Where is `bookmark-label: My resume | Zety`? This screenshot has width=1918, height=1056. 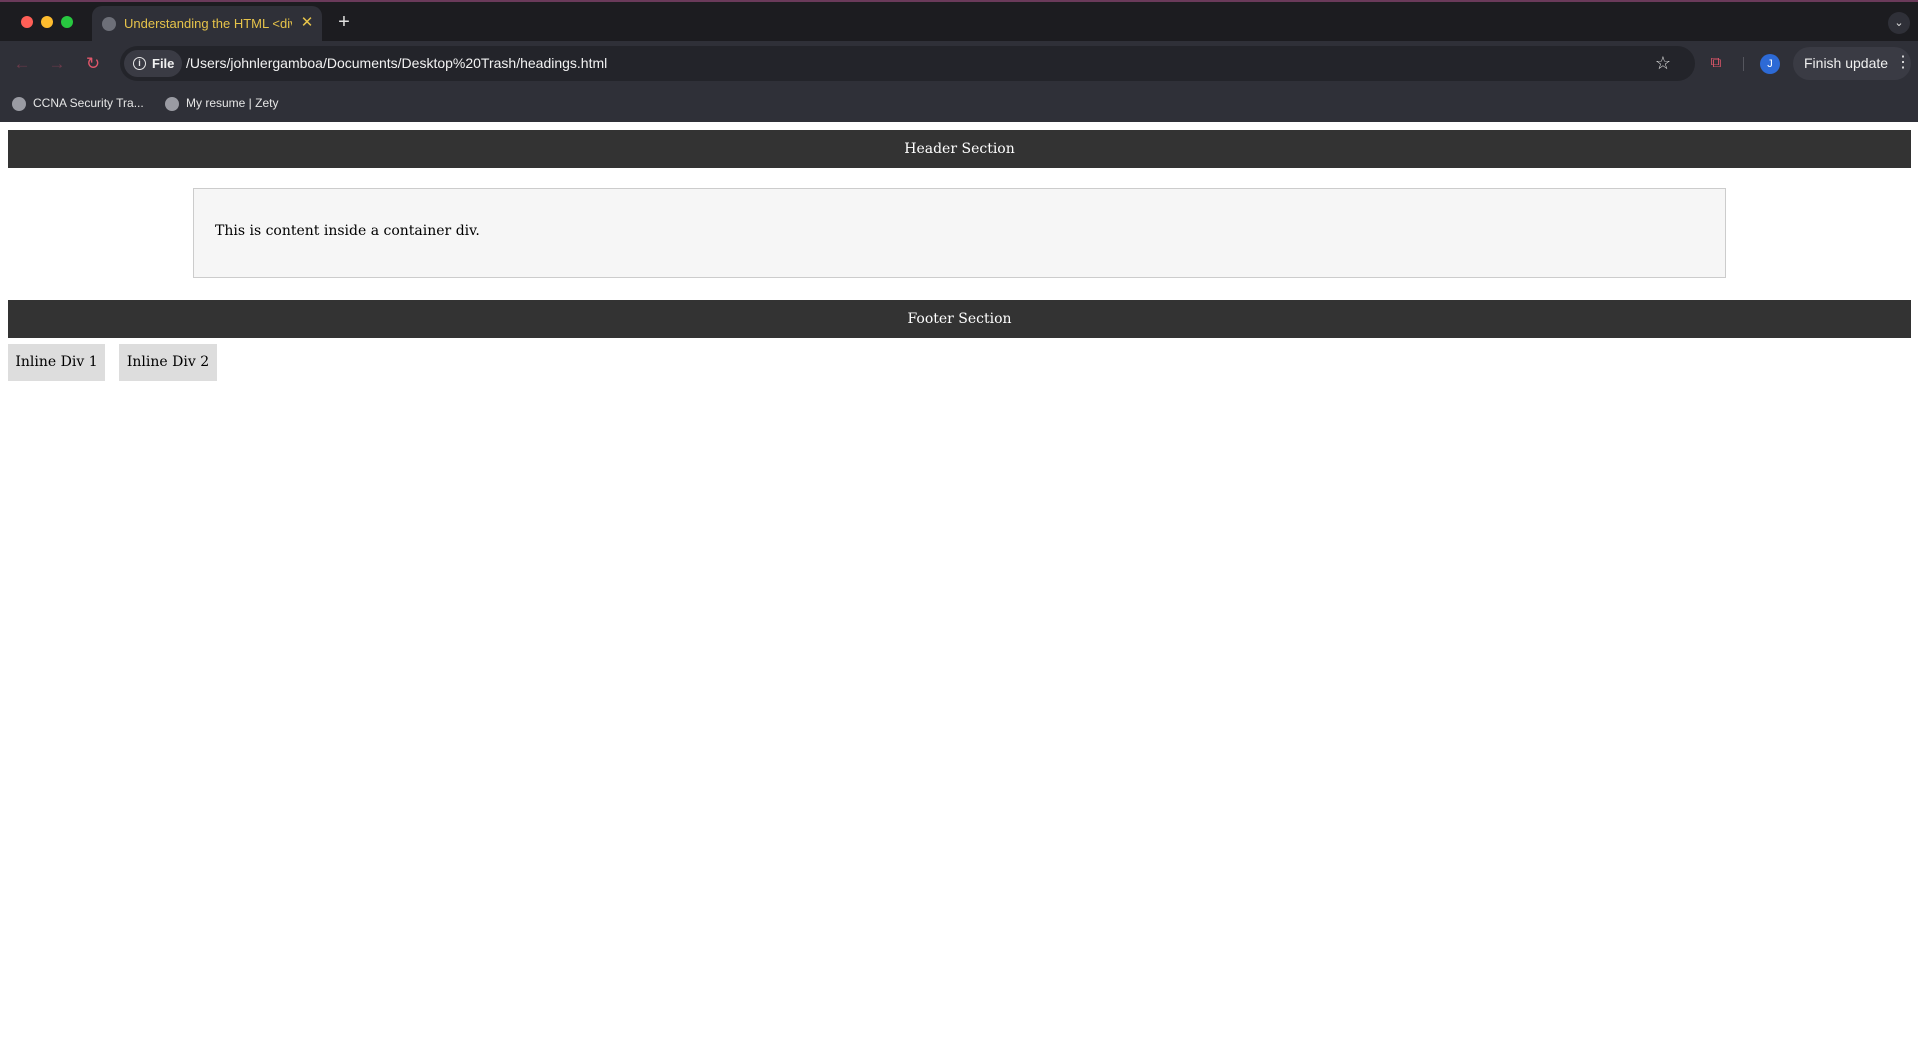
bookmark-label: My resume | Zety is located at coordinates (232, 103).